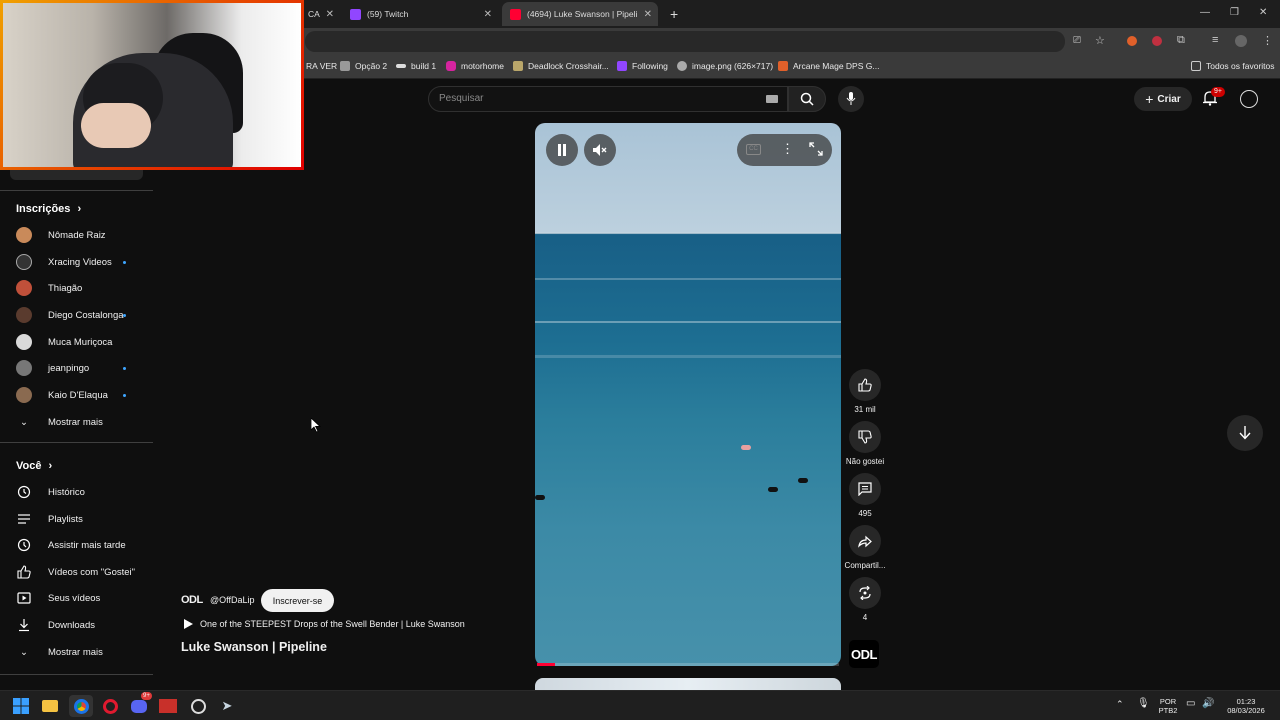 The width and height of the screenshot is (1280, 720). I want to click on sidebar-item-active, so click(76, 175).